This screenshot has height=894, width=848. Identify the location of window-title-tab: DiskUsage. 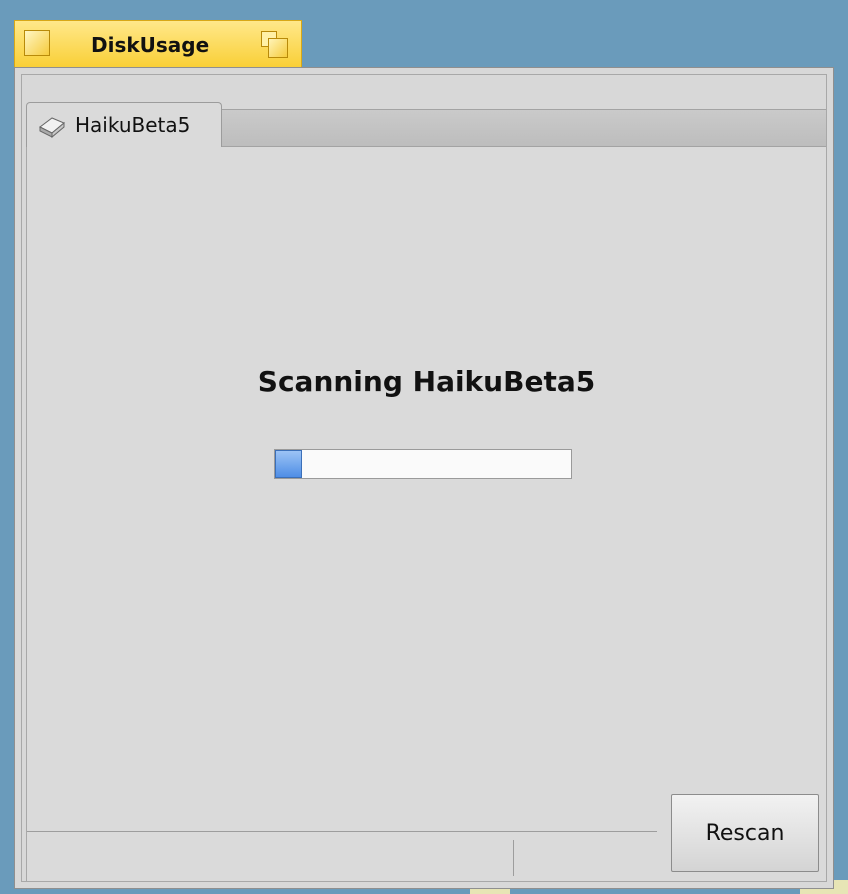
(158, 44).